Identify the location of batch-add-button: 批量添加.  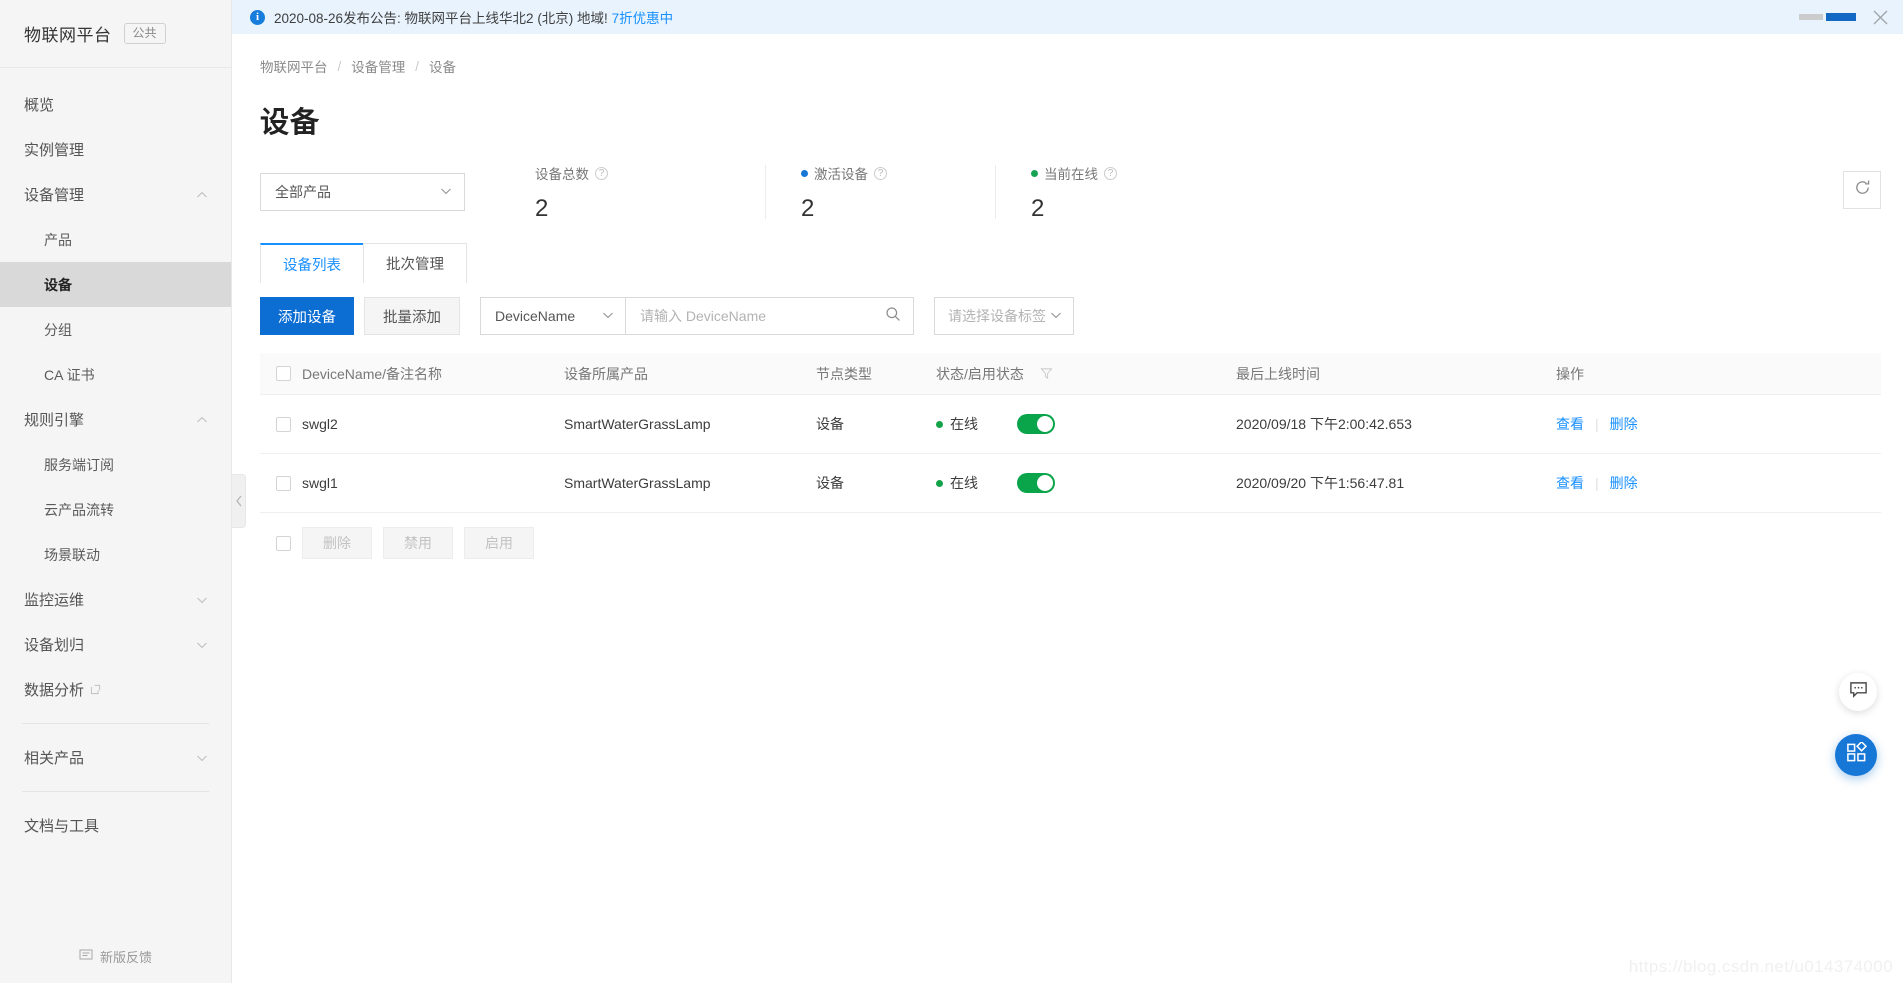
(412, 316).